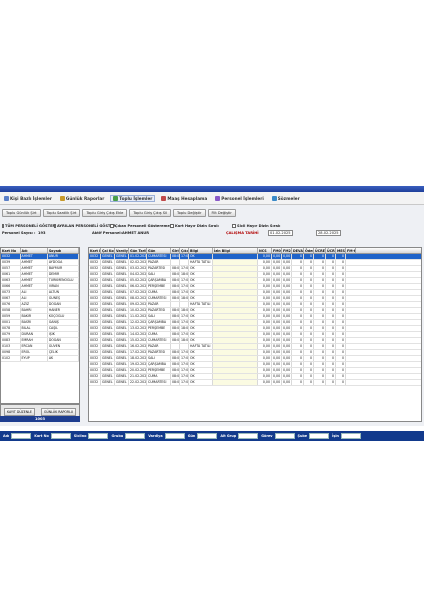  What do you see at coordinates (155, 436) in the screenshot?
I see `filter-label: Vardiya` at bounding box center [155, 436].